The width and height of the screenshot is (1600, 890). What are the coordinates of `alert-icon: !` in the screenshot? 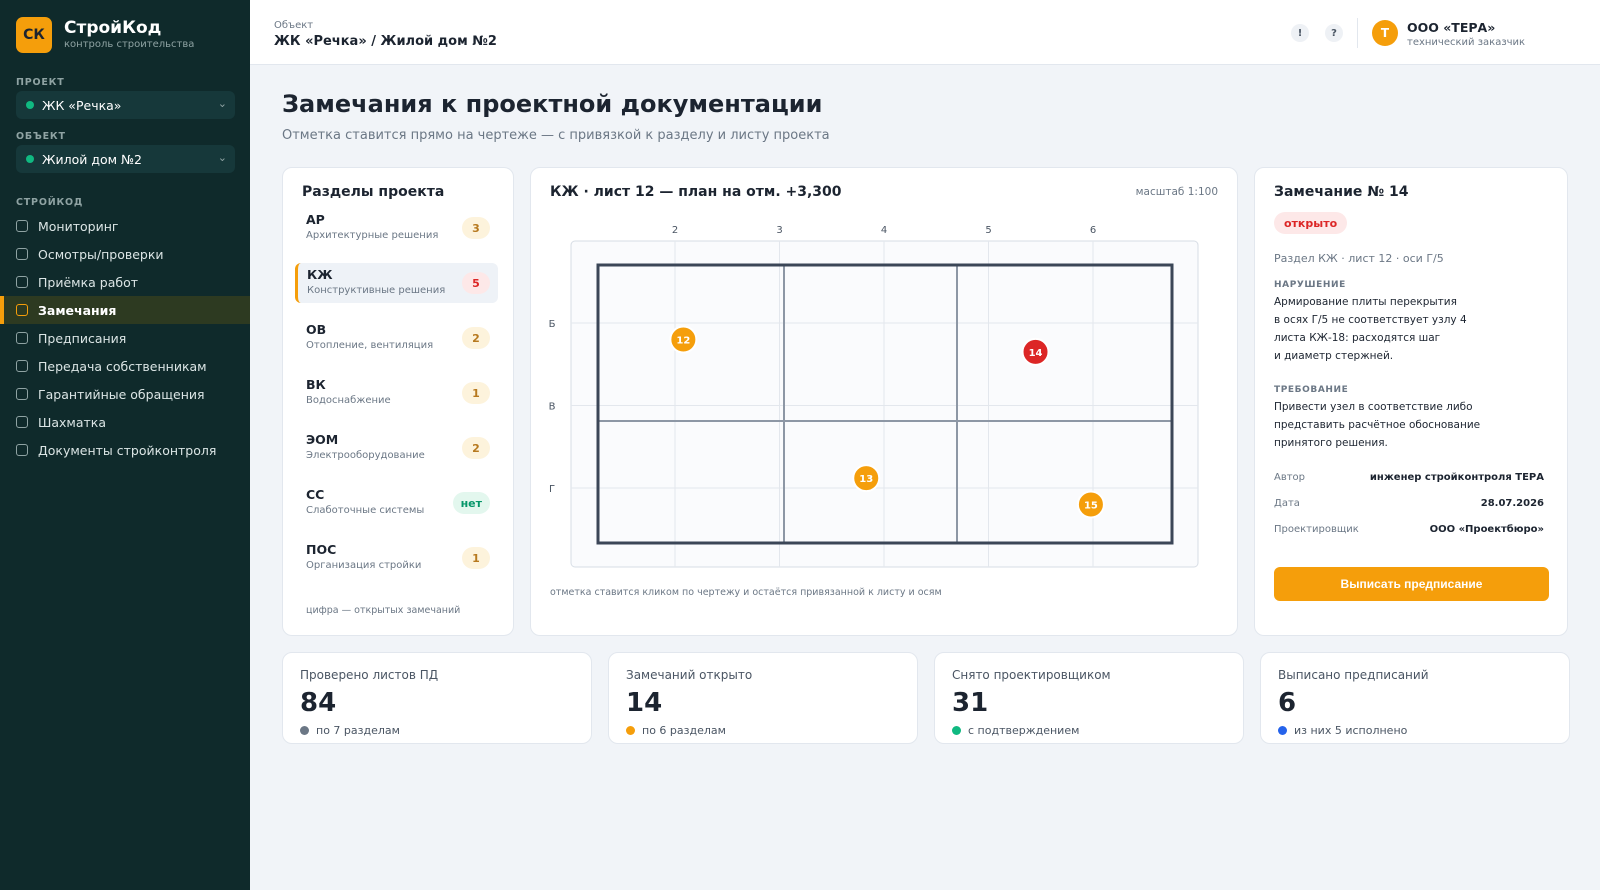 It's located at (1300, 33).